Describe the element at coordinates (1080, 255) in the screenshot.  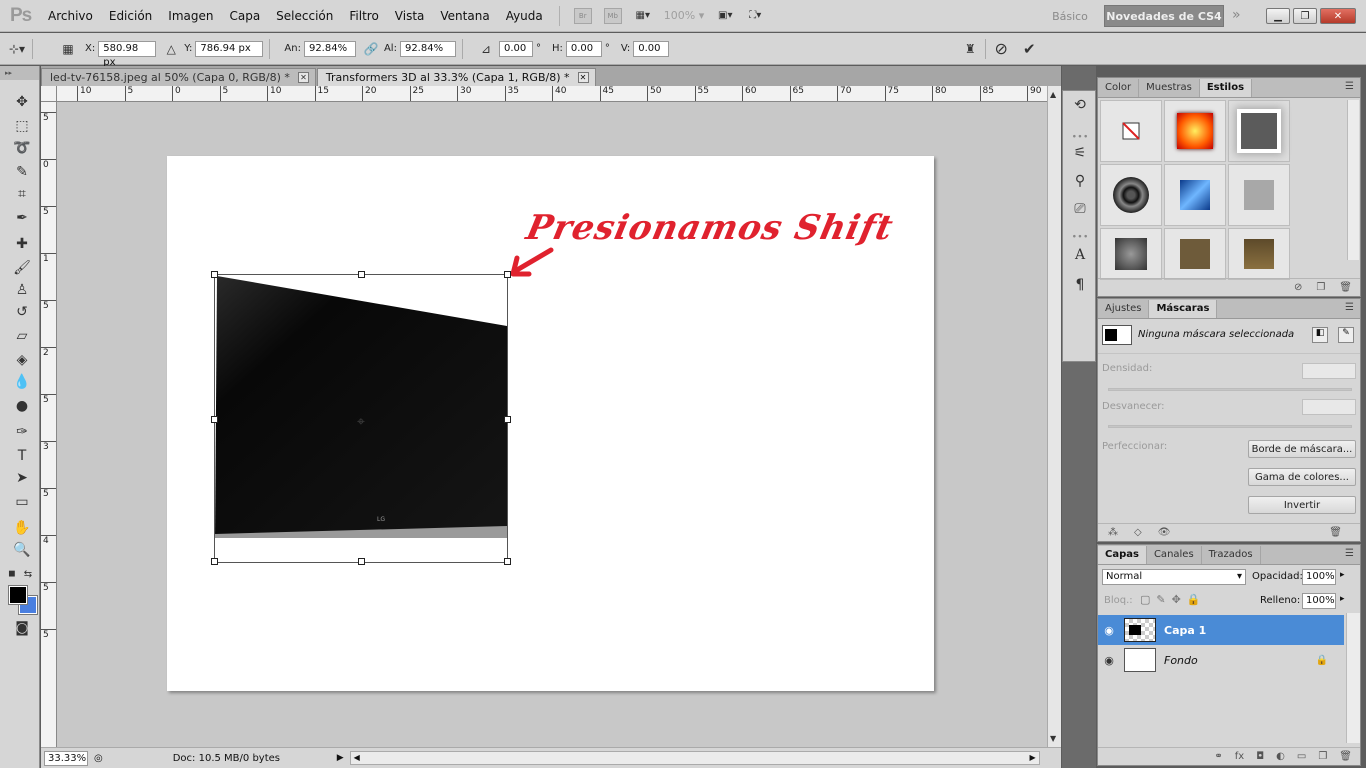
I see `character-panel-icon: A` at that location.